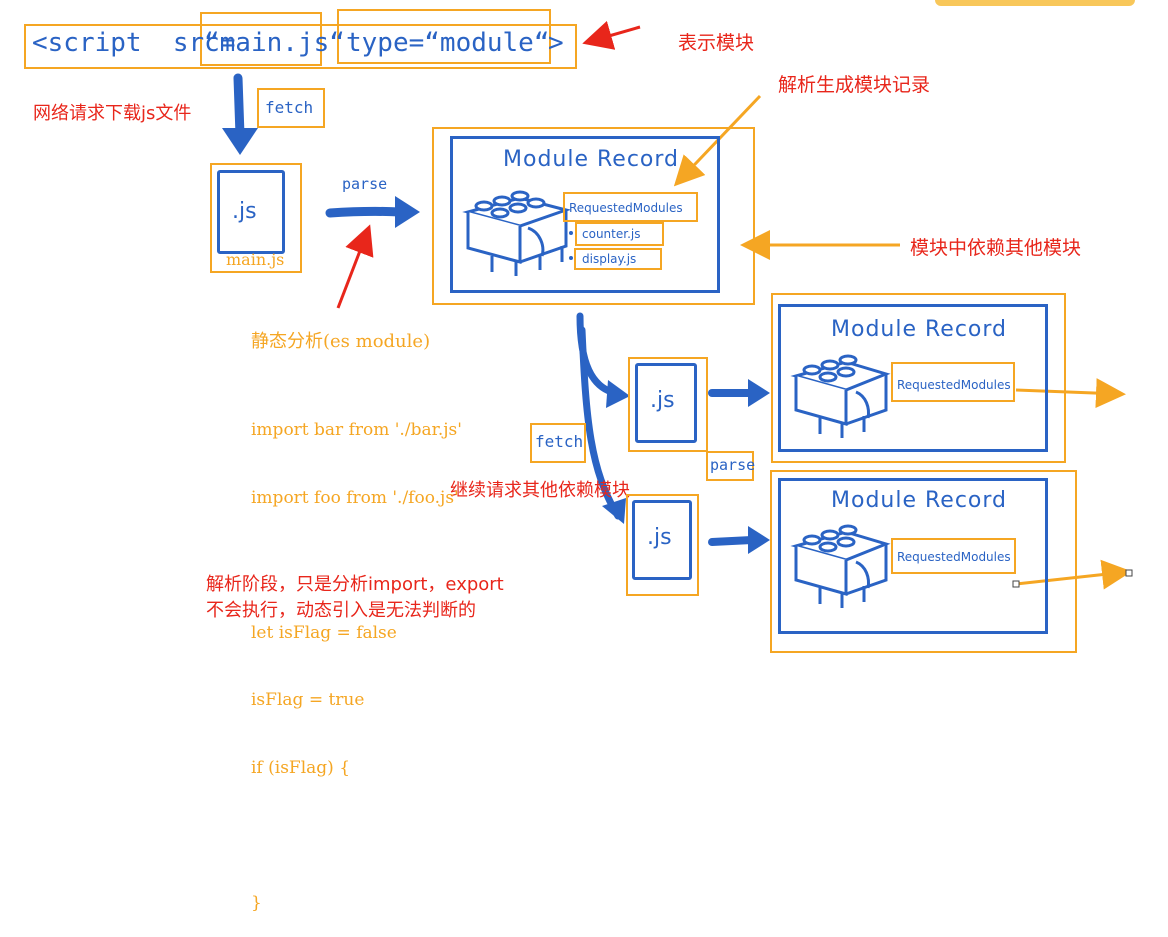 The width and height of the screenshot is (1168, 937). I want to click on parse-record-label: 解析生成模块记录, so click(854, 85).